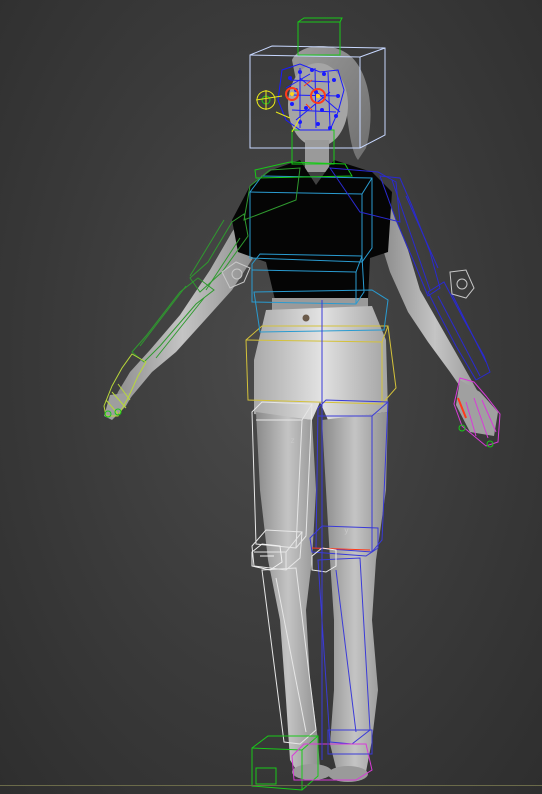 Image resolution: width=542 pixels, height=794 pixels. Describe the element at coordinates (318, 105) in the screenshot. I see `head-mesh` at that location.